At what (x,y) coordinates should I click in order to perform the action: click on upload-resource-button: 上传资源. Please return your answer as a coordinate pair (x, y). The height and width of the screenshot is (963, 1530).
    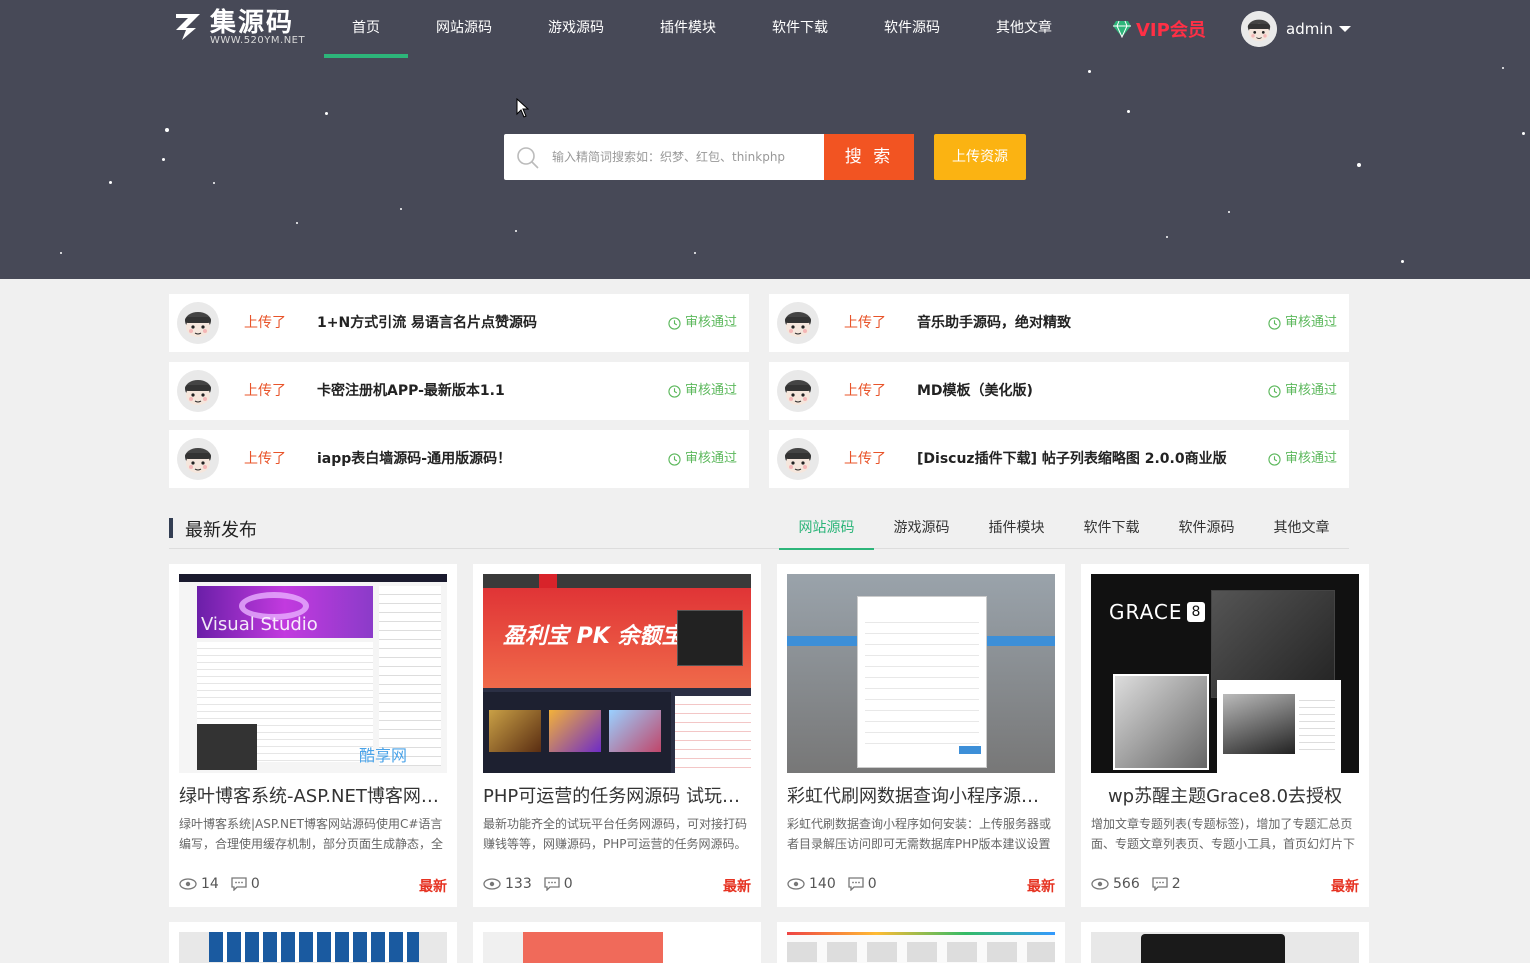
    Looking at the image, I should click on (980, 157).